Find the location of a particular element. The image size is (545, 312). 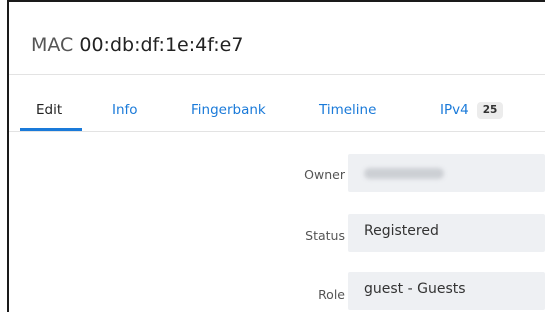

tab-timeline: Timeline is located at coordinates (347, 110).